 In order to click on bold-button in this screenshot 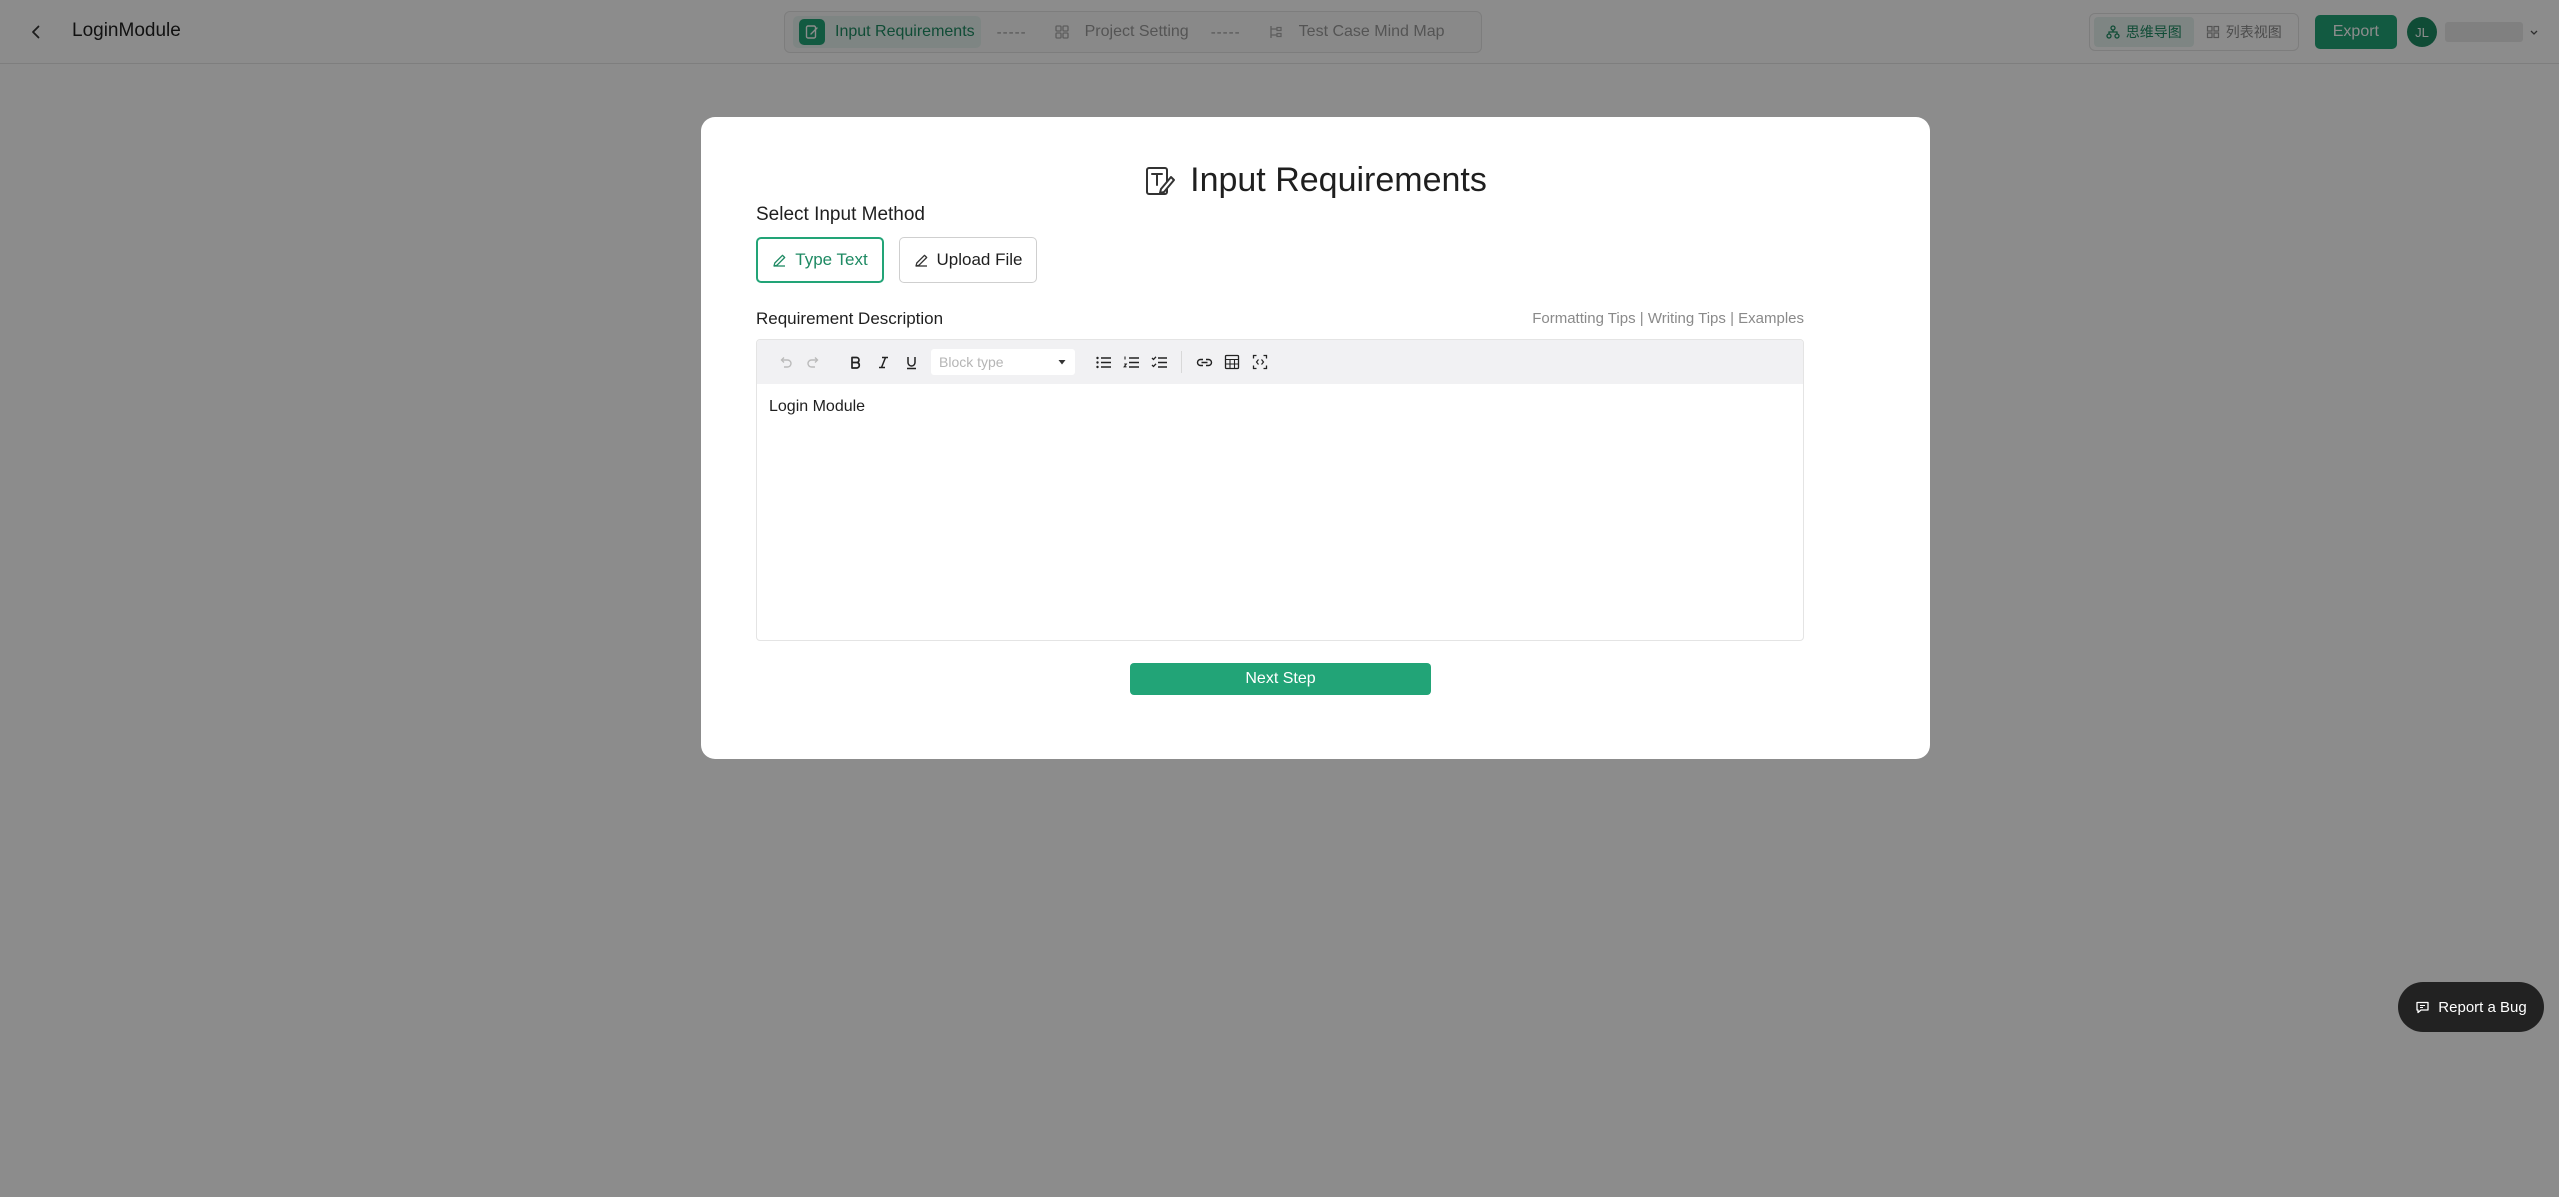, I will do `click(855, 362)`.